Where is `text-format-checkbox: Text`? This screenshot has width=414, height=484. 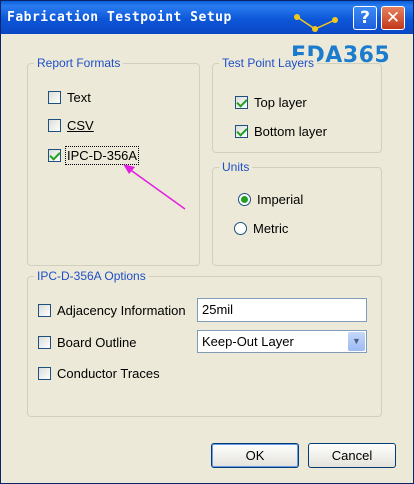 text-format-checkbox: Text is located at coordinates (69, 97).